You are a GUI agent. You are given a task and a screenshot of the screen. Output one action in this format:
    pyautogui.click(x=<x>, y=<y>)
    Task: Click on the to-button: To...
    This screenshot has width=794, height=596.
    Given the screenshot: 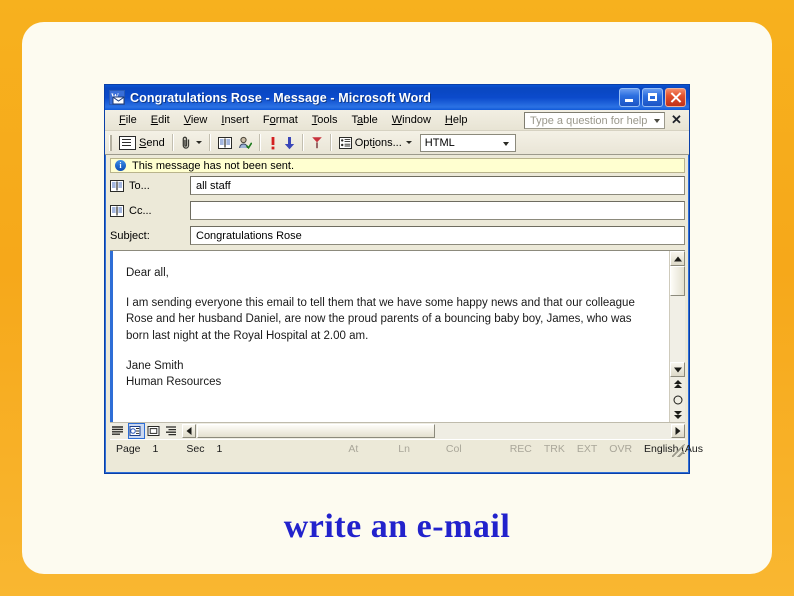 What is the action you would take?
    pyautogui.click(x=150, y=185)
    